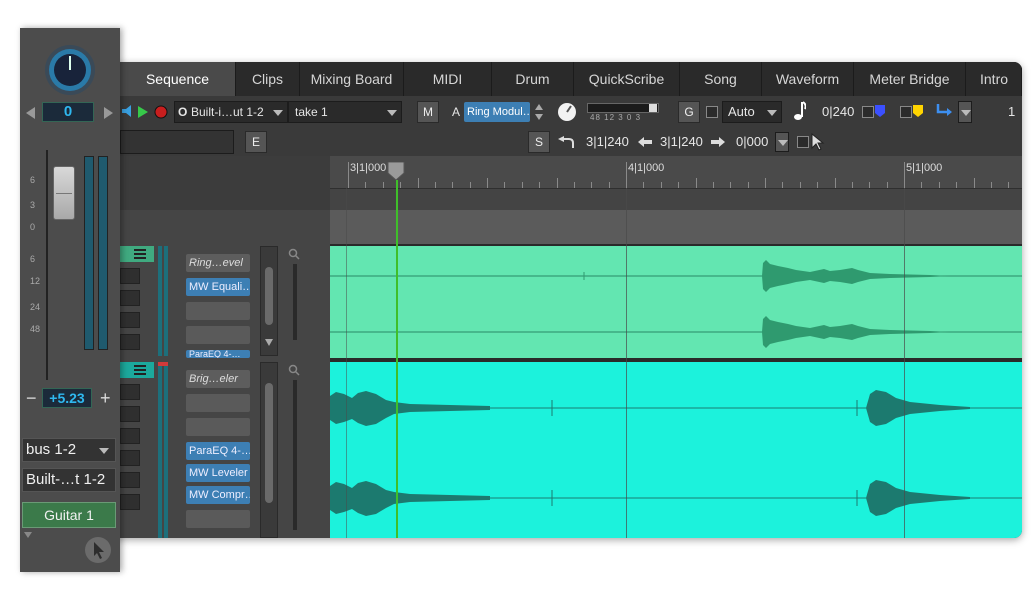  Describe the element at coordinates (944, 111) in the screenshot. I see `return-arrow-icon` at that location.